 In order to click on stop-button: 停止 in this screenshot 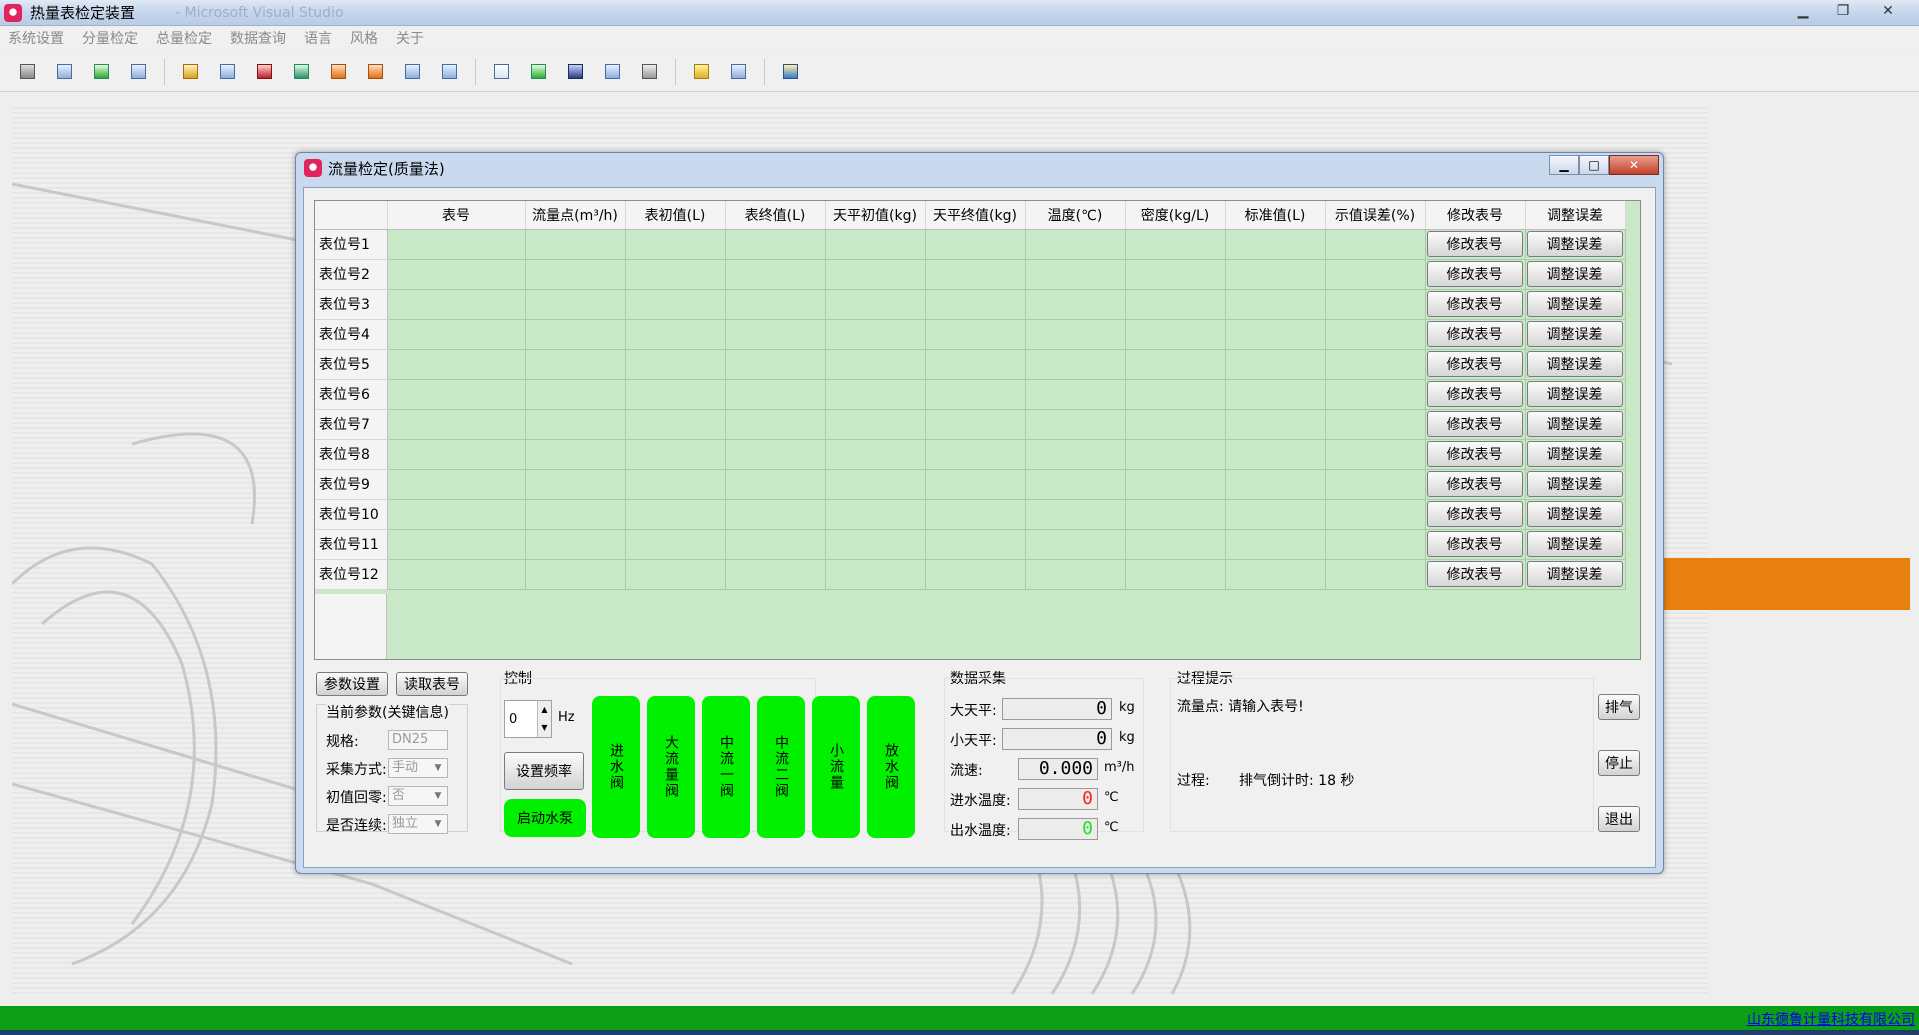, I will do `click(1619, 763)`.